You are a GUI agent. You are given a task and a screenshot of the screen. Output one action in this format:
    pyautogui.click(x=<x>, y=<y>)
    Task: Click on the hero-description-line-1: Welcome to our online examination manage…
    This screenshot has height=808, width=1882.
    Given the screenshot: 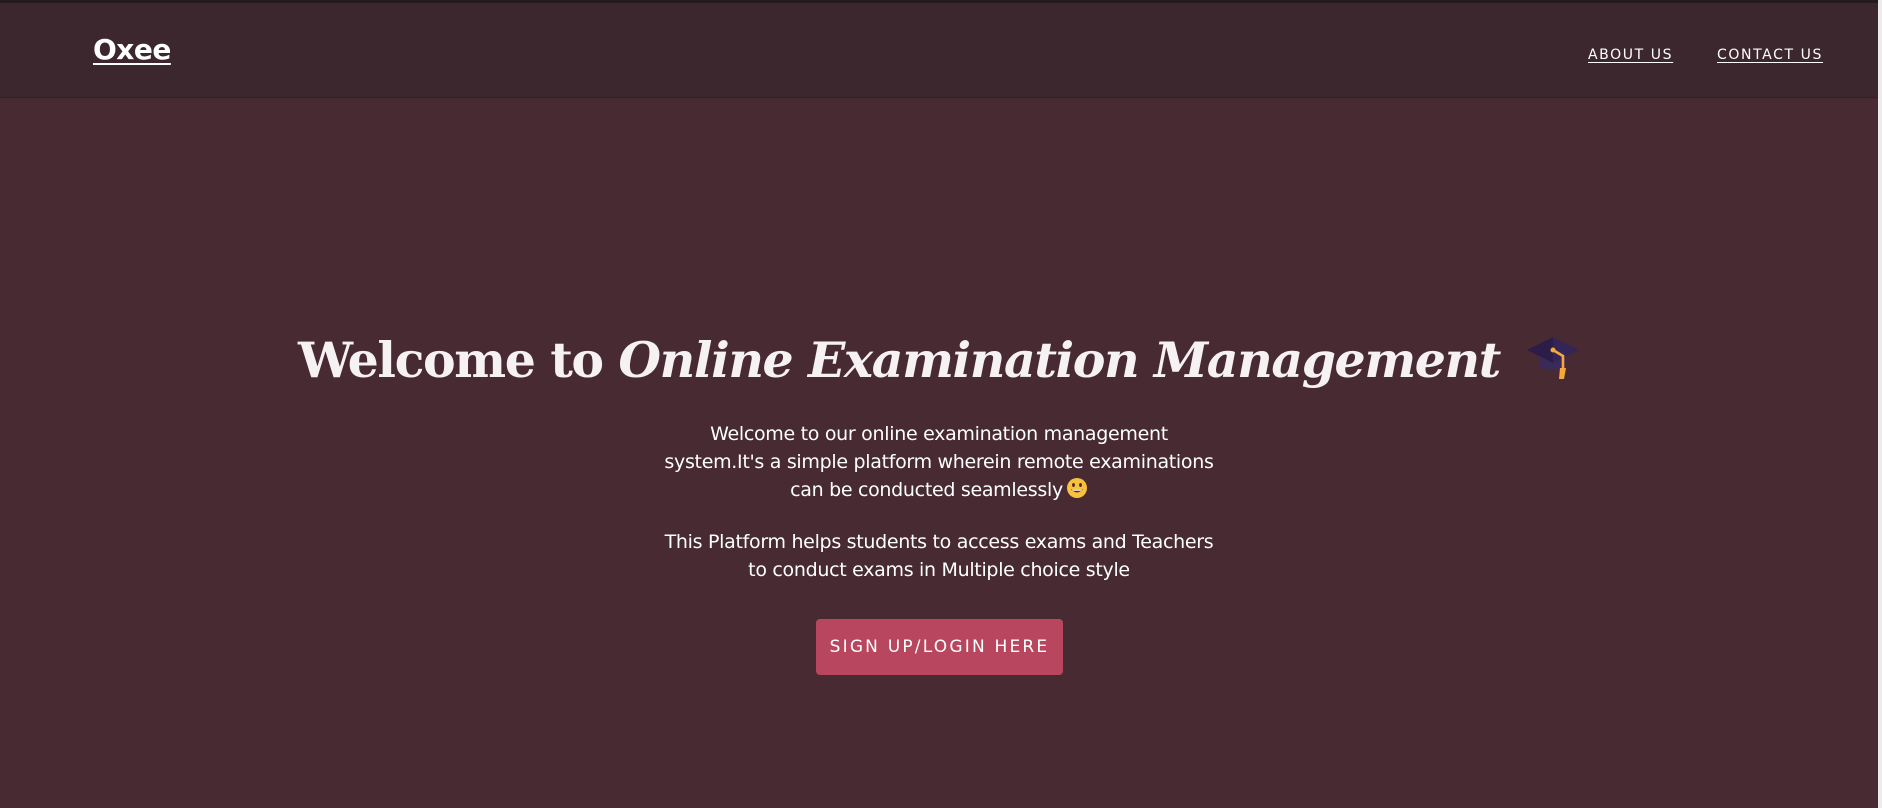 What is the action you would take?
    pyautogui.click(x=939, y=434)
    